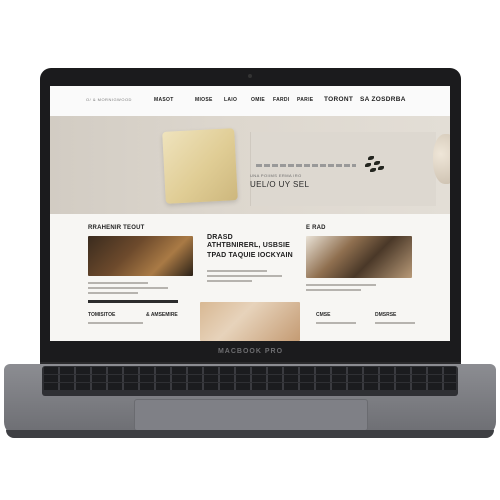  Describe the element at coordinates (230, 100) in the screenshot. I see `nav-item-3: LAIO` at that location.